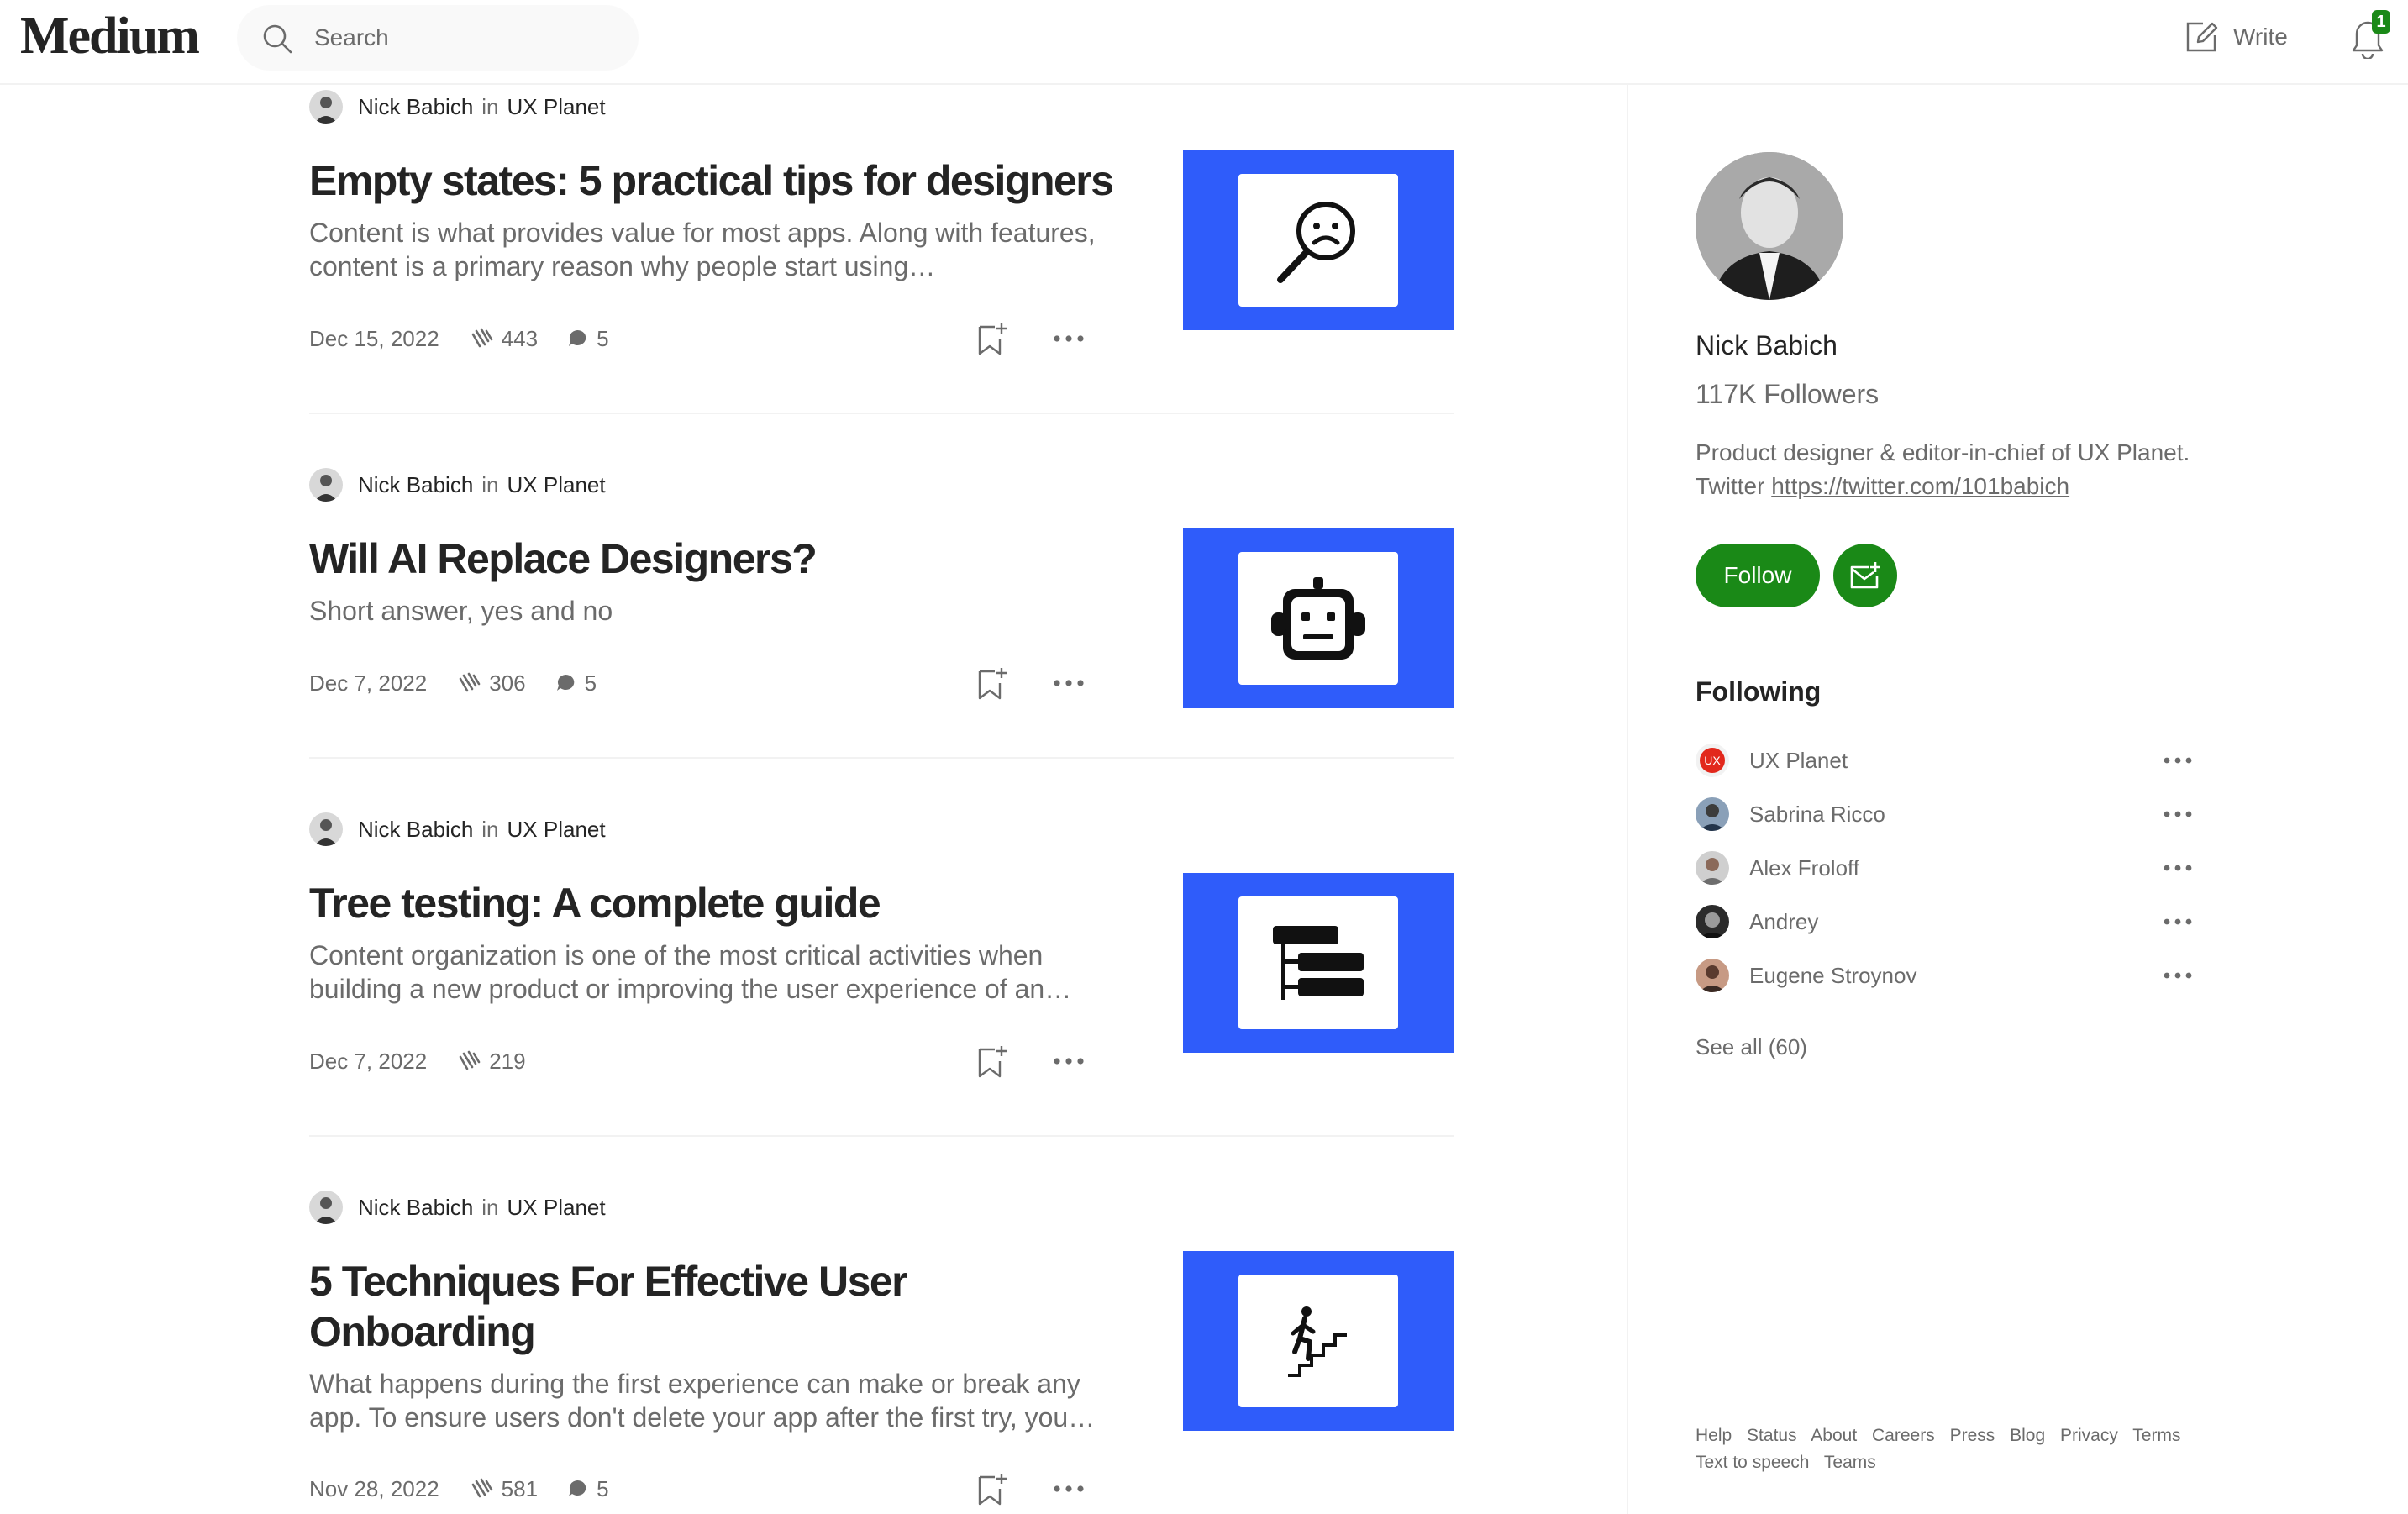 This screenshot has width=2408, height=1514. What do you see at coordinates (1956, 976) in the screenshot?
I see `following-name: Eugene Stroynov` at bounding box center [1956, 976].